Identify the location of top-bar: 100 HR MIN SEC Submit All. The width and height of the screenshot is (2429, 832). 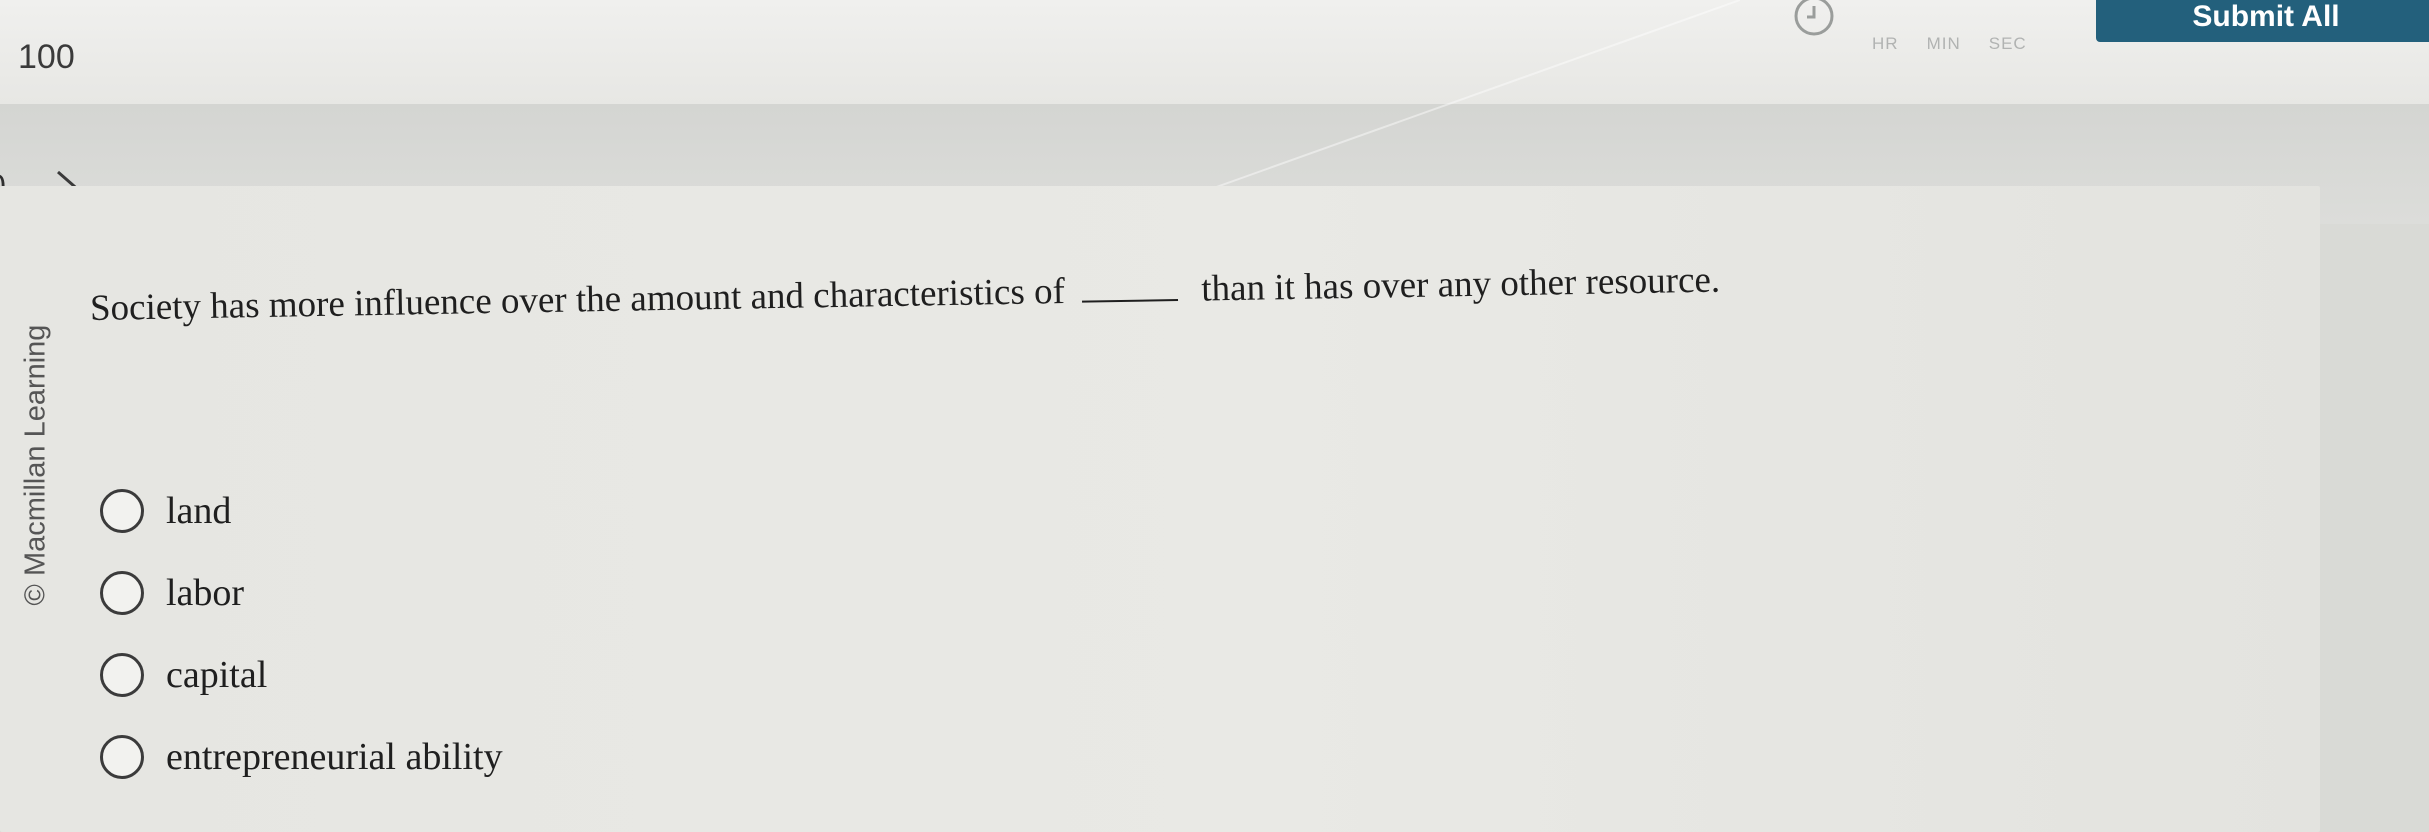
(1214, 53).